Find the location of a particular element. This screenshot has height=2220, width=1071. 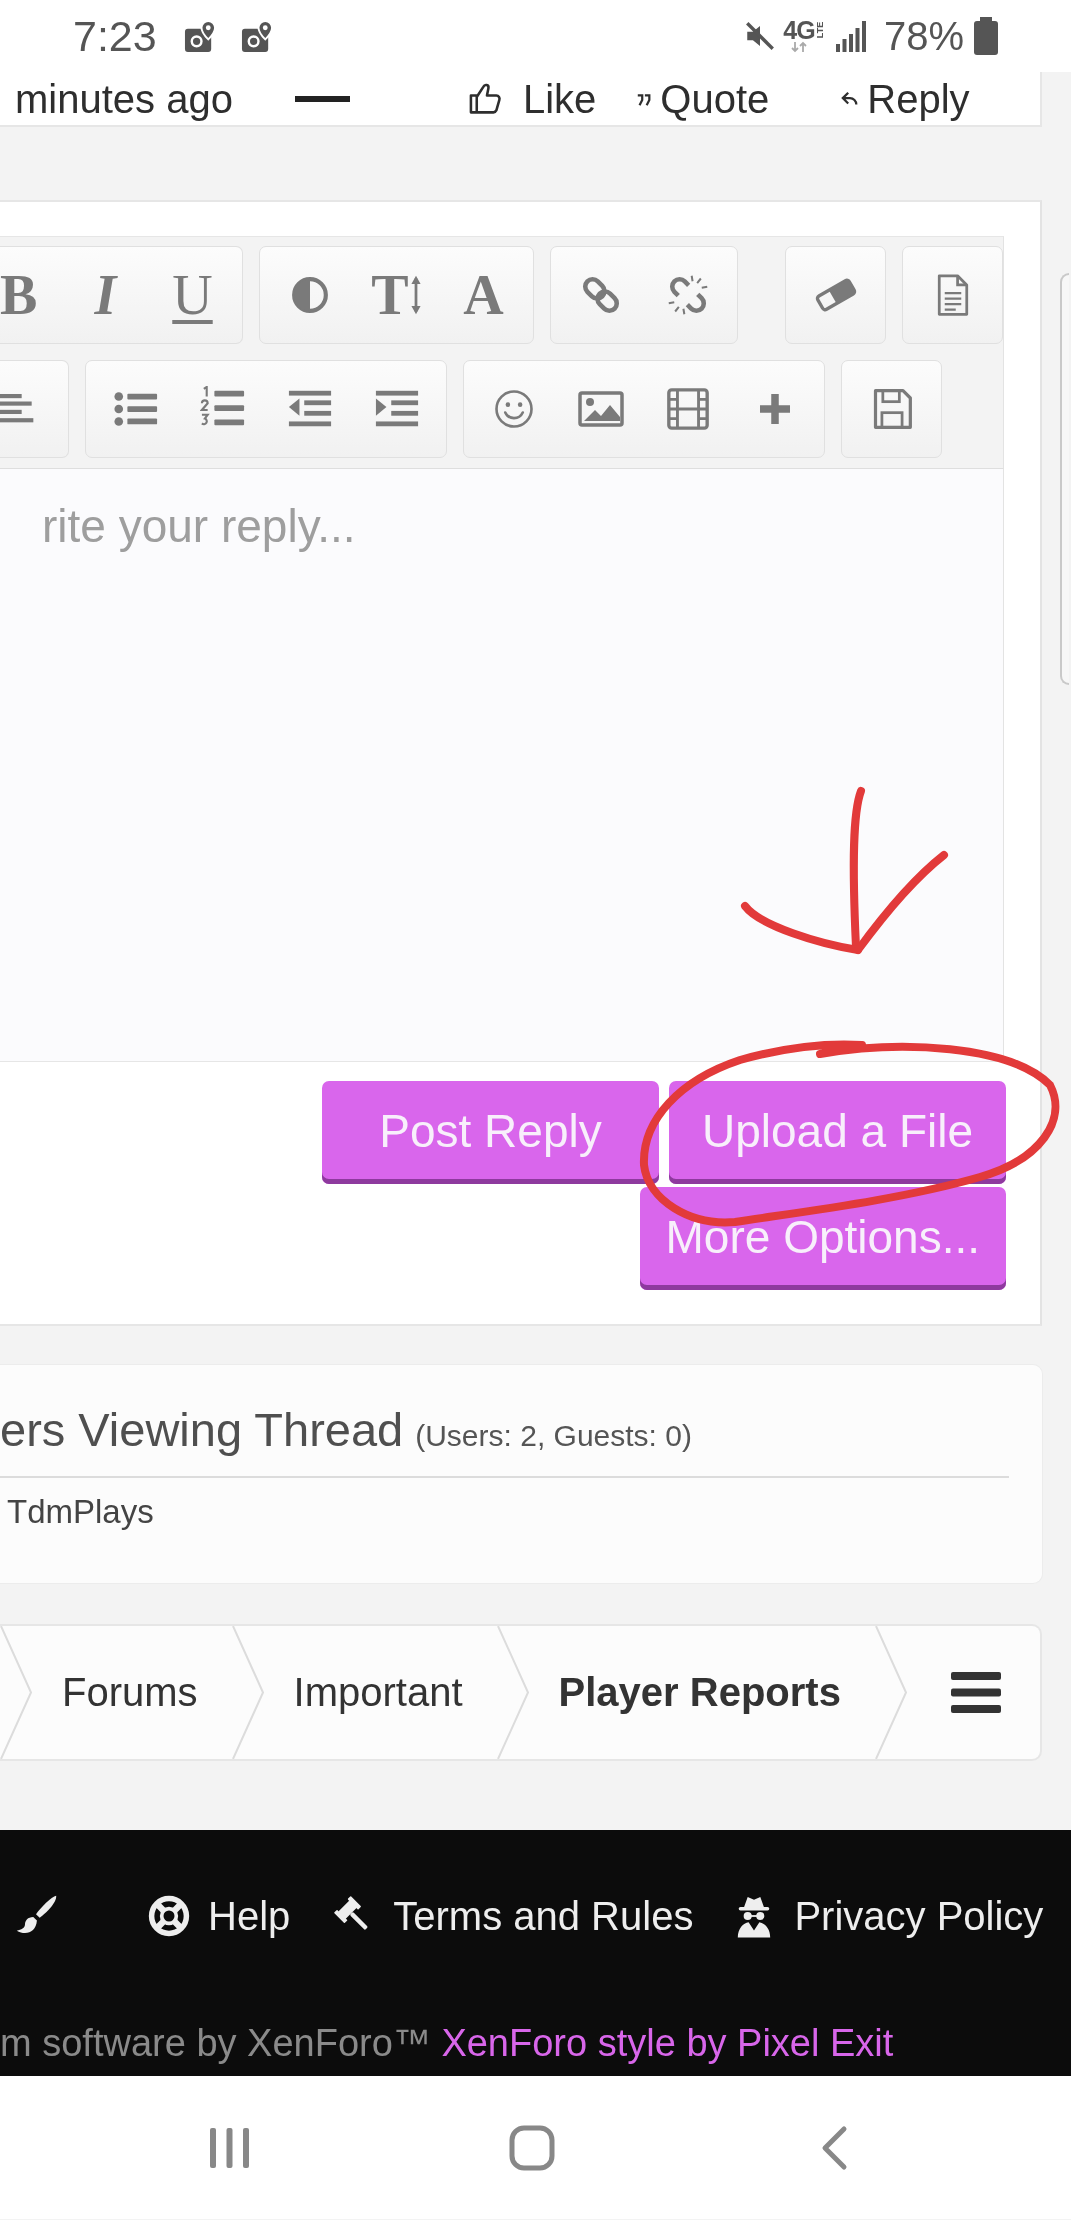

viewer-name: TdmPlays is located at coordinates (80, 1512).